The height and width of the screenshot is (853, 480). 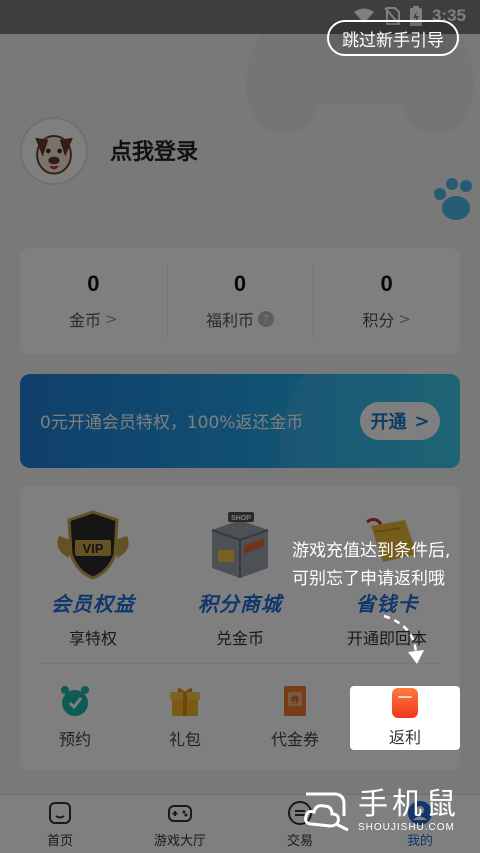 I want to click on dashed-arrow-icon, so click(x=403, y=639).